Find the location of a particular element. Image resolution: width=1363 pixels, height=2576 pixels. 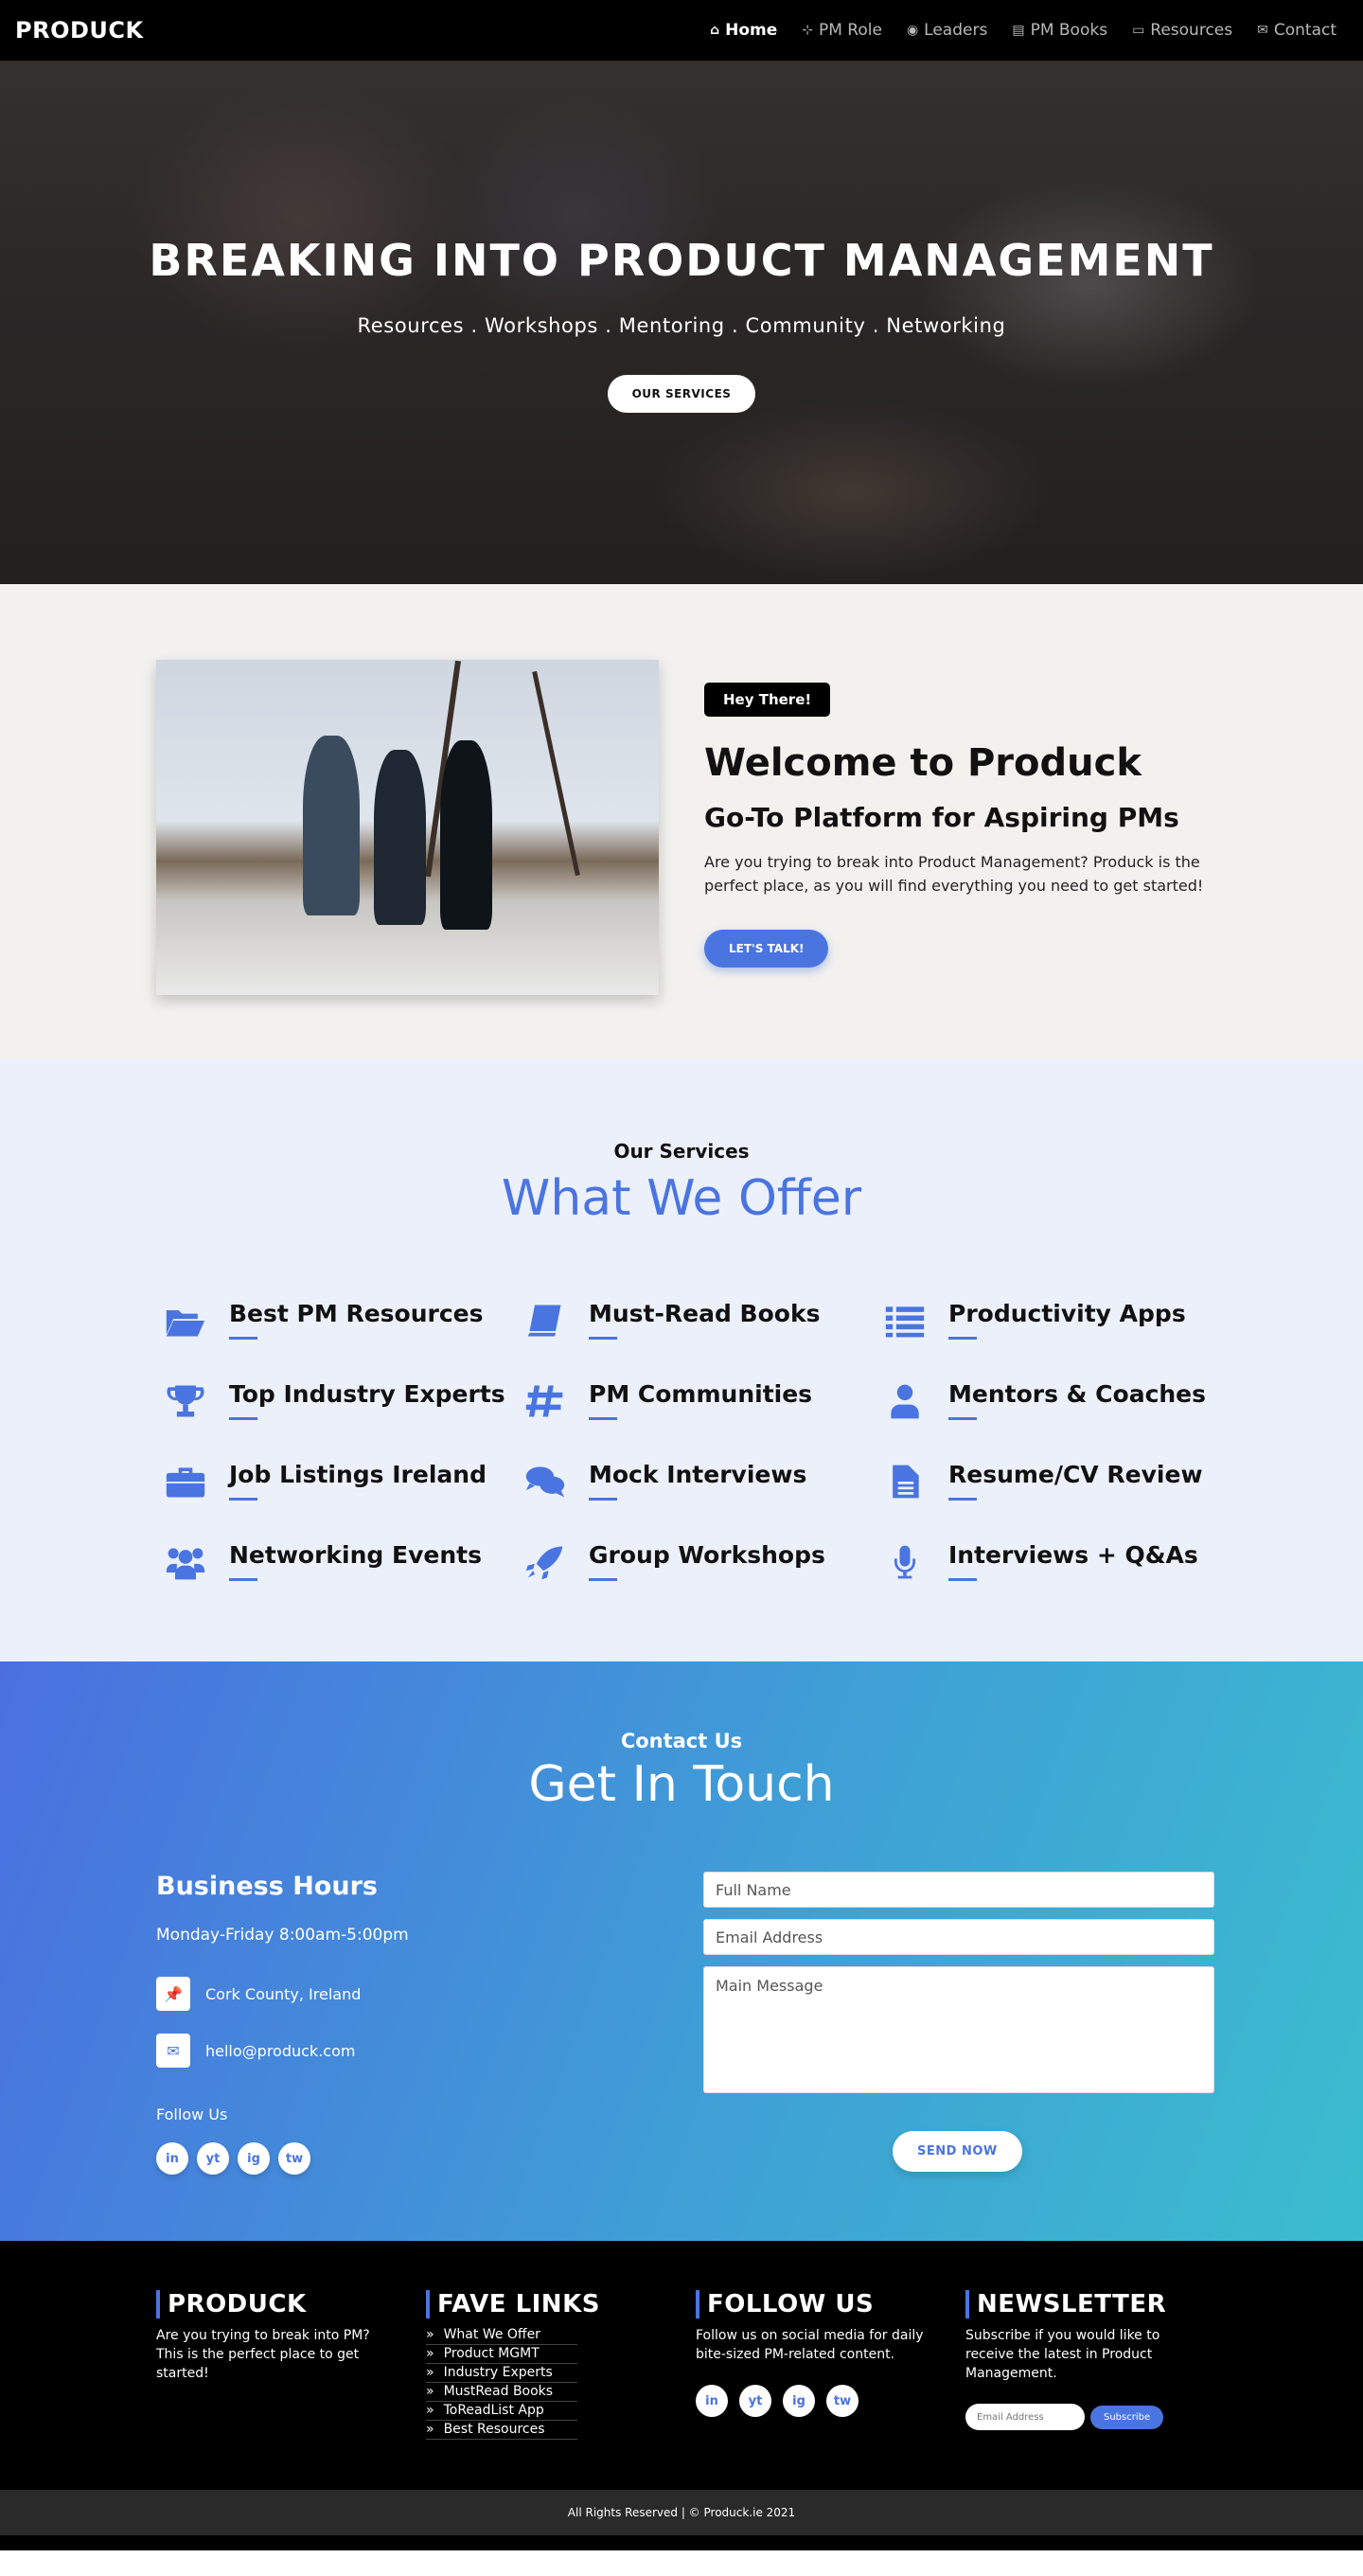

send-now-button: SEND NOW is located at coordinates (957, 2151).